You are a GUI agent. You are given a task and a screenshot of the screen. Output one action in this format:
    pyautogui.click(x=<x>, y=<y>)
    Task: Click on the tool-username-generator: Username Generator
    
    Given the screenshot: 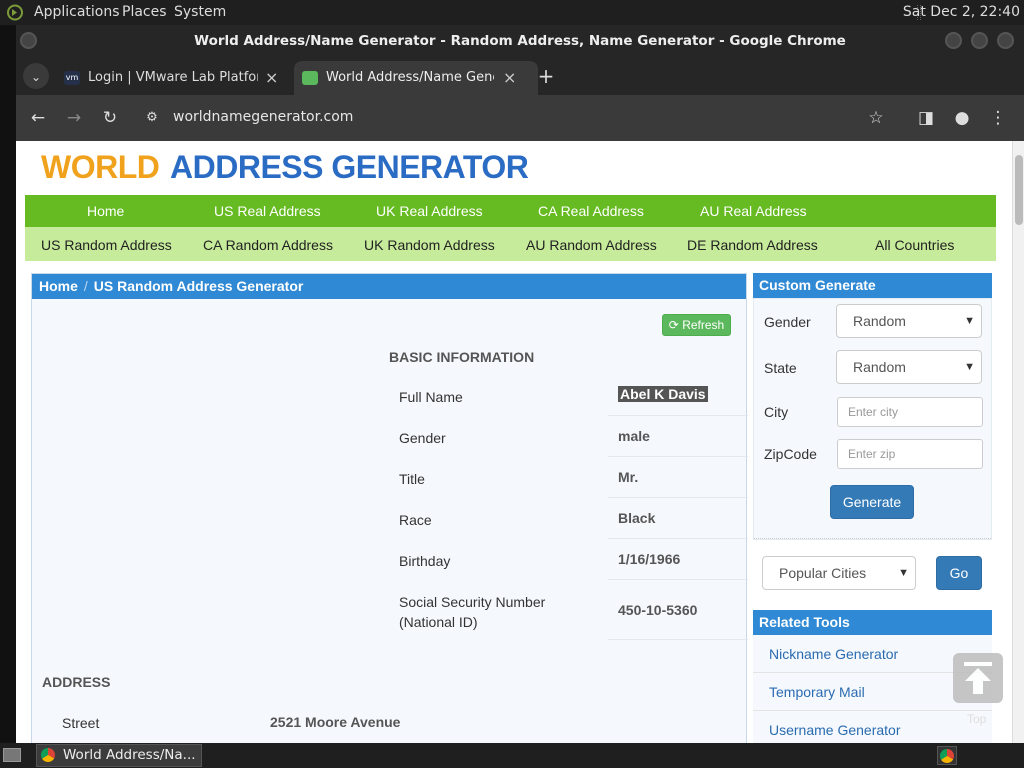 What is the action you would take?
    pyautogui.click(x=872, y=727)
    